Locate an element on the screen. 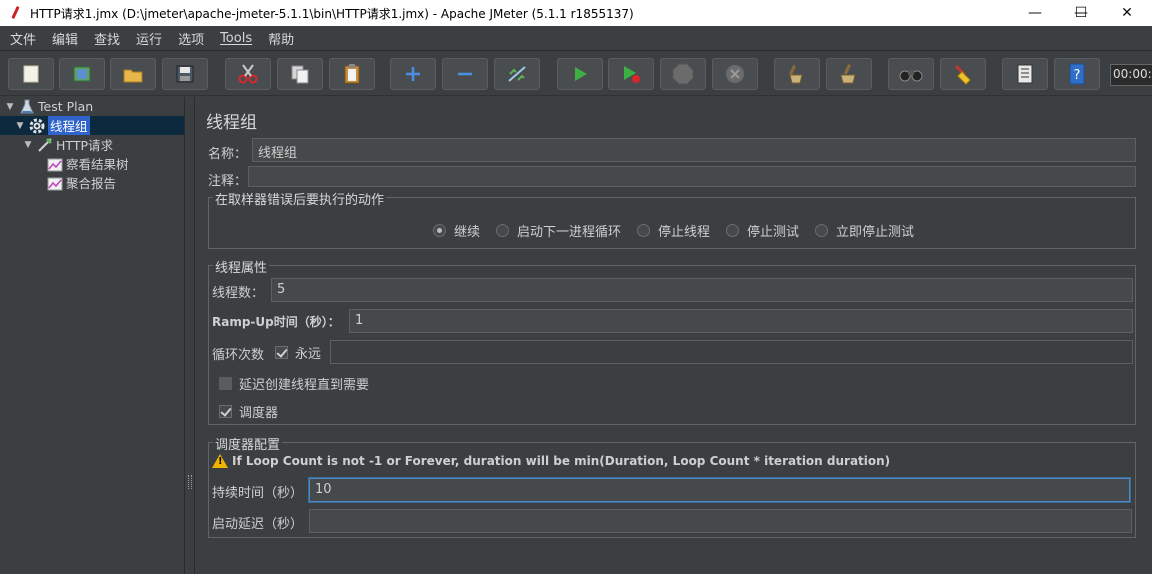 The image size is (1152, 574). menu-run: 运行 is located at coordinates (149, 38).